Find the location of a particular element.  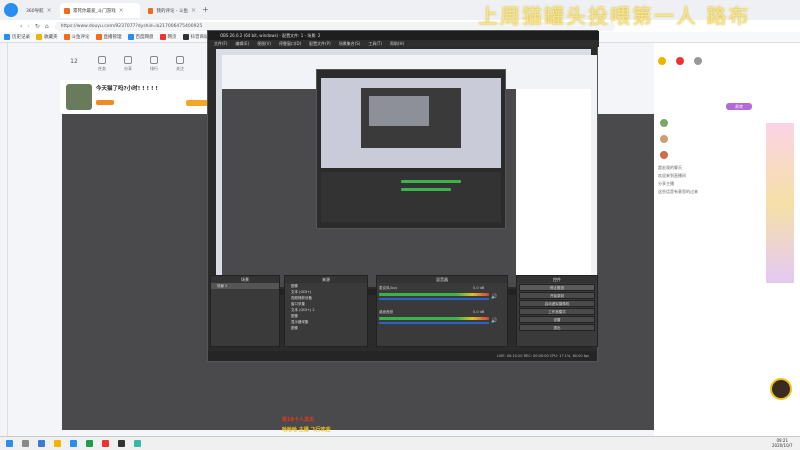

menu-scene-collection: 场景集合(S) is located at coordinates (350, 44).